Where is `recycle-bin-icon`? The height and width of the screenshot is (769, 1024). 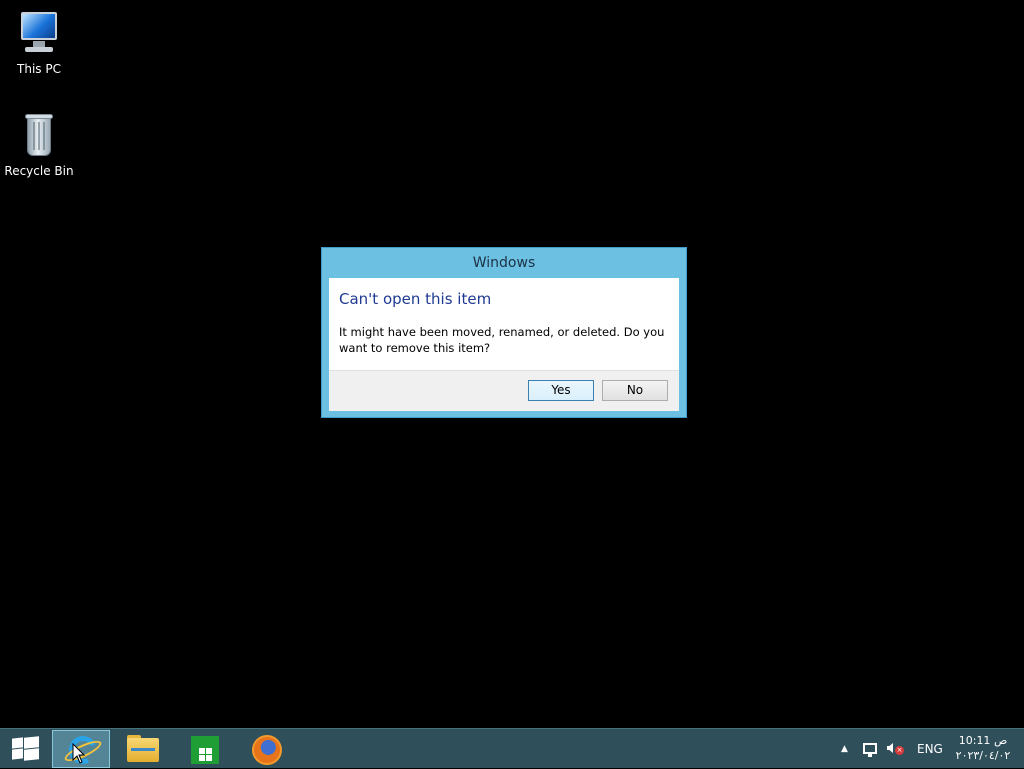
recycle-bin-icon is located at coordinates (39, 136).